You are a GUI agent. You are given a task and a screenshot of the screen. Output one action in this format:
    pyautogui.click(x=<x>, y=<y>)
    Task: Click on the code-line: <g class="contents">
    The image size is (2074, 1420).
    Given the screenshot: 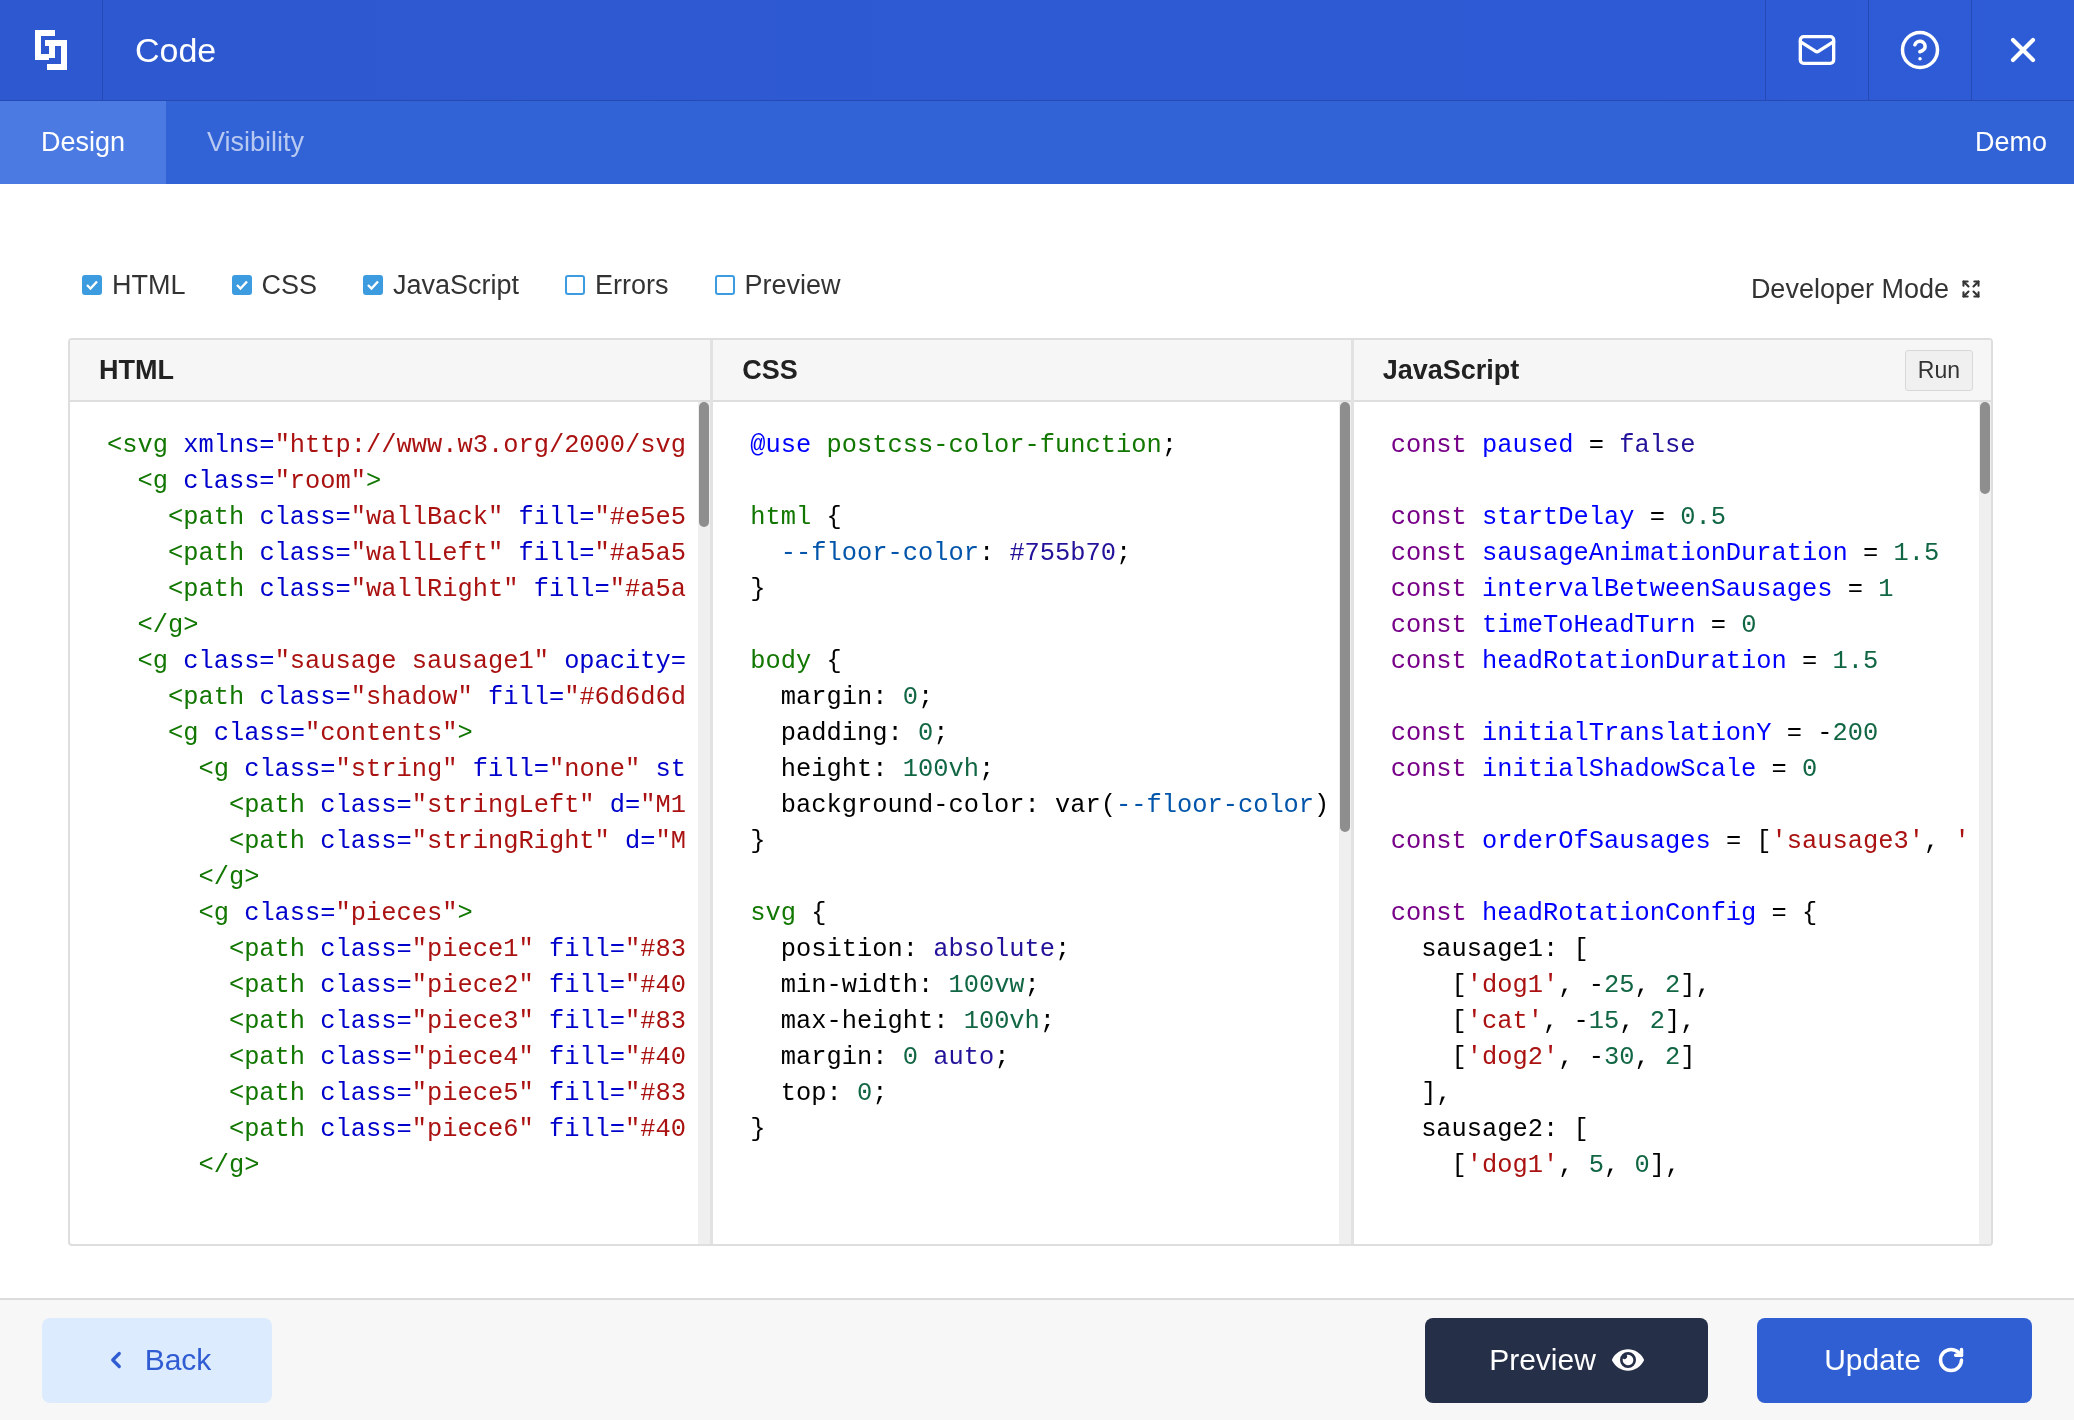 What is the action you would take?
    pyautogui.click(x=319, y=734)
    